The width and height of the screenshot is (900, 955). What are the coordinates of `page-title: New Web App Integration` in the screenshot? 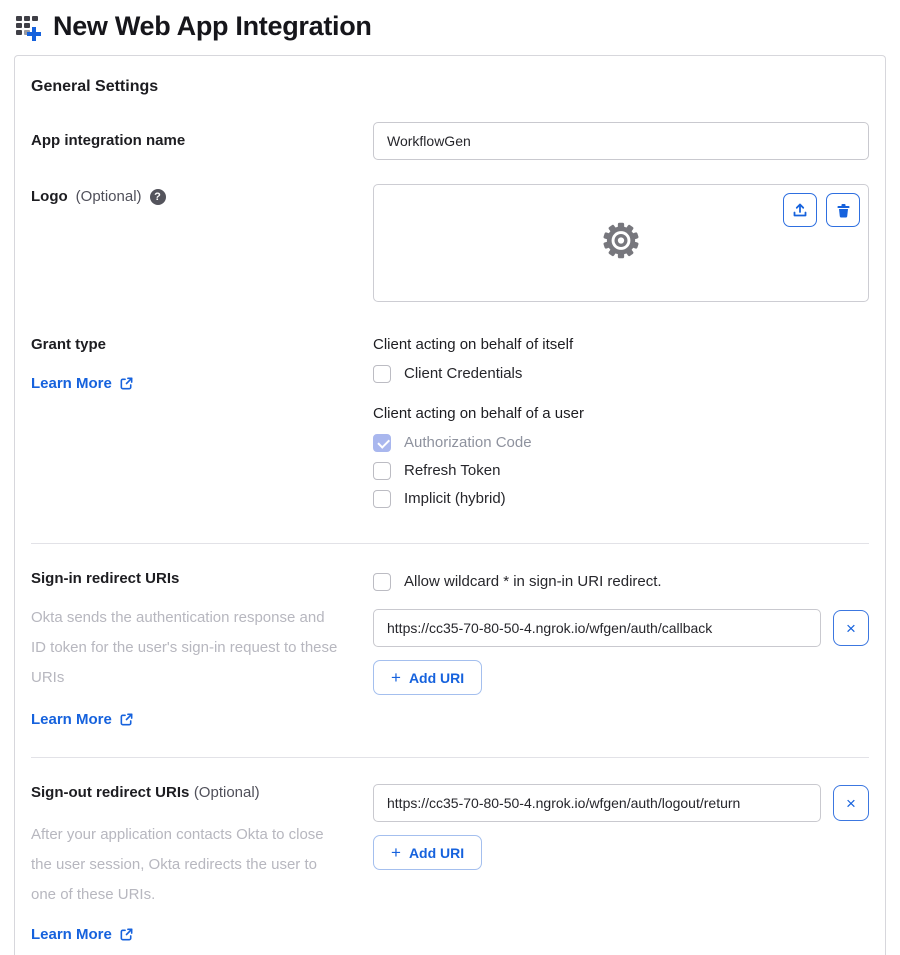 It's located at (212, 26).